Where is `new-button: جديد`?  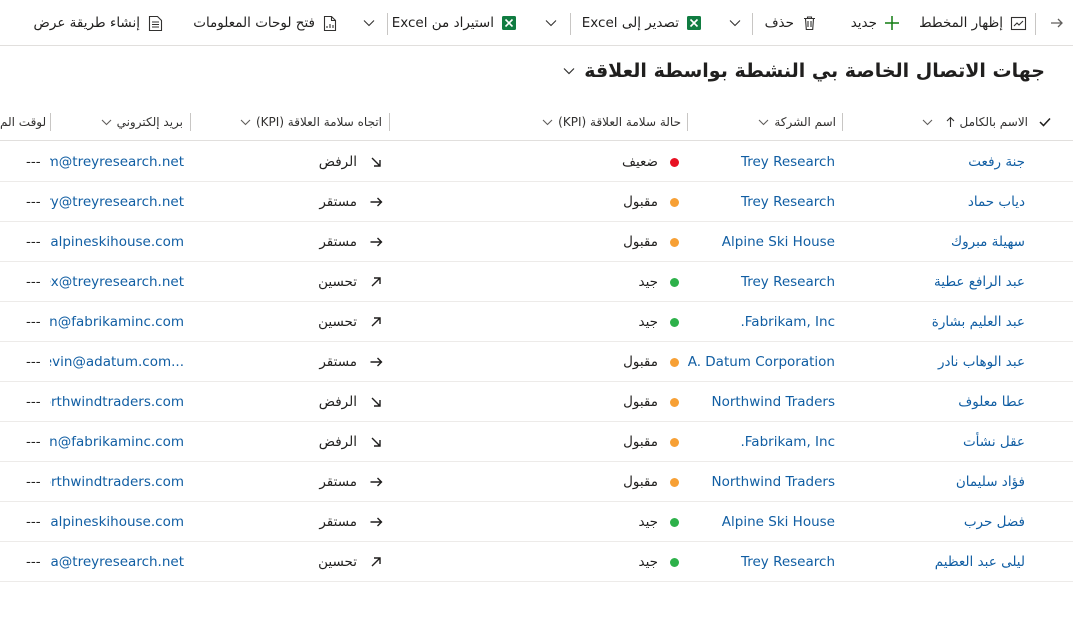
new-button: جديد is located at coordinates (876, 23).